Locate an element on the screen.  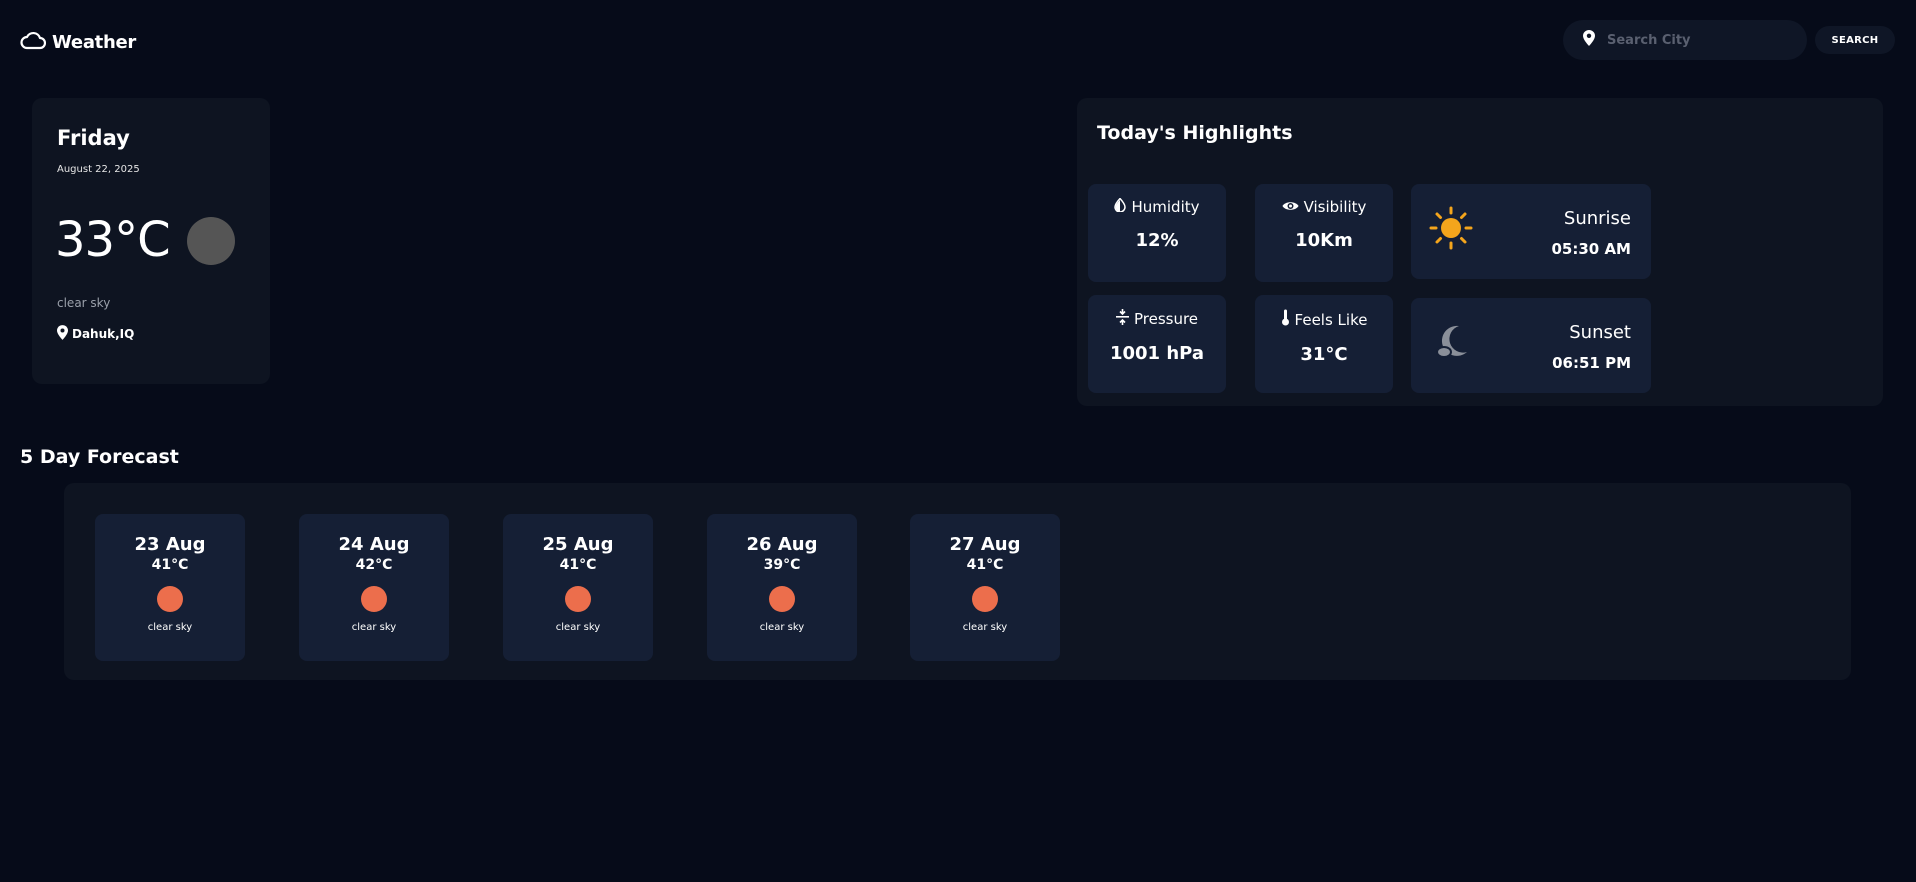
pressure-value: 1001 hPa is located at coordinates (1157, 353).